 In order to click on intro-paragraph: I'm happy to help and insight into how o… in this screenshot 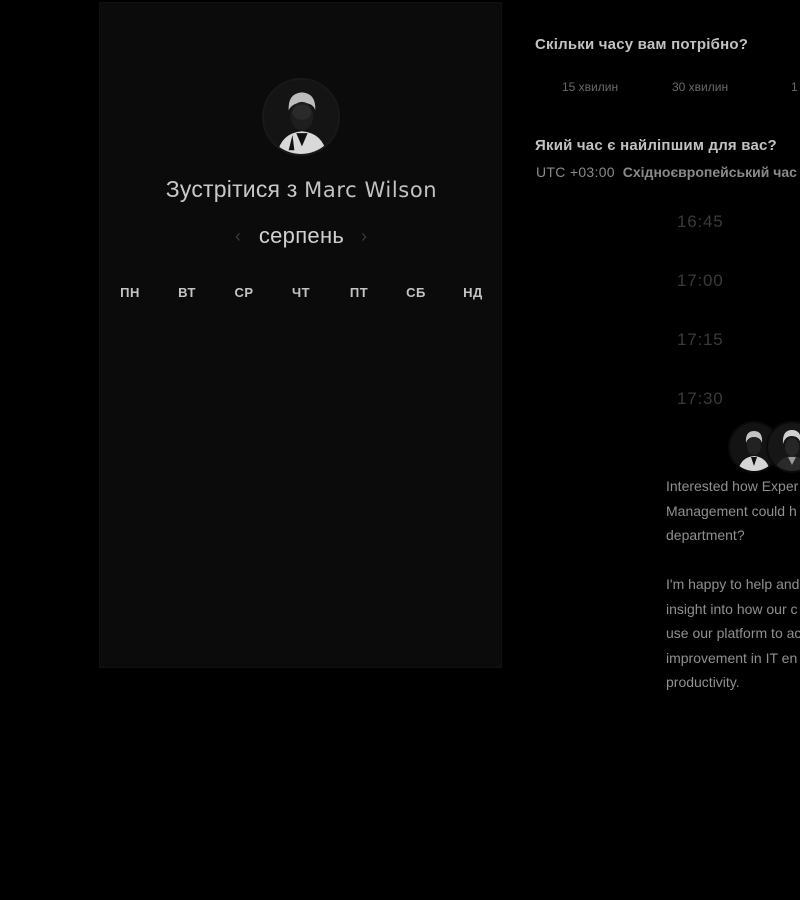, I will do `click(733, 633)`.